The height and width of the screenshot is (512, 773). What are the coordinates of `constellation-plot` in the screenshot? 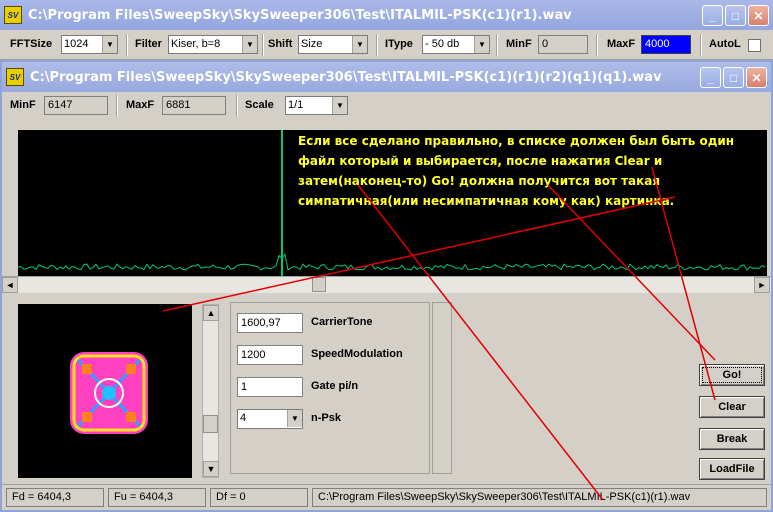 It's located at (109, 393).